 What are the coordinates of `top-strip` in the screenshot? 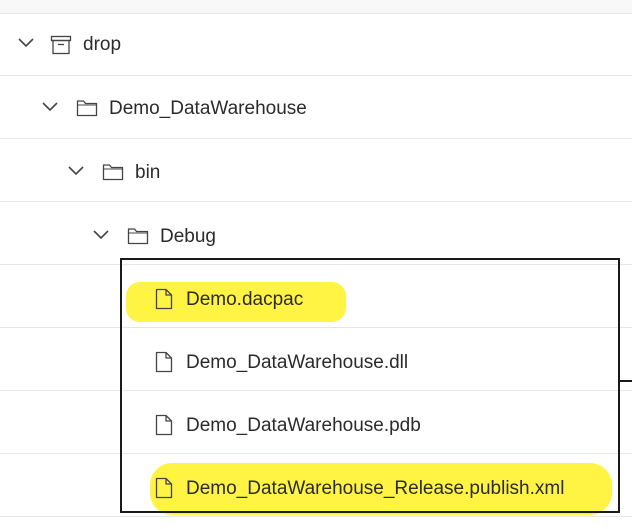 It's located at (316, 7).